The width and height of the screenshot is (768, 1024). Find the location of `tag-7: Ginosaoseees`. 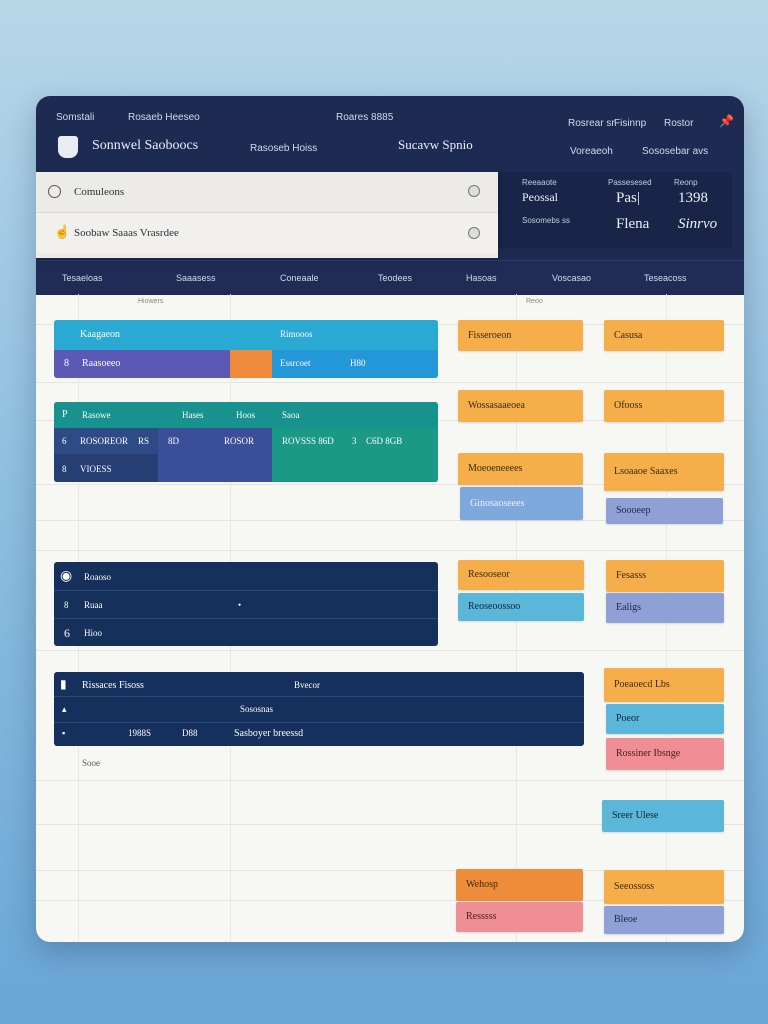

tag-7: Ginosaoseees is located at coordinates (521, 503).